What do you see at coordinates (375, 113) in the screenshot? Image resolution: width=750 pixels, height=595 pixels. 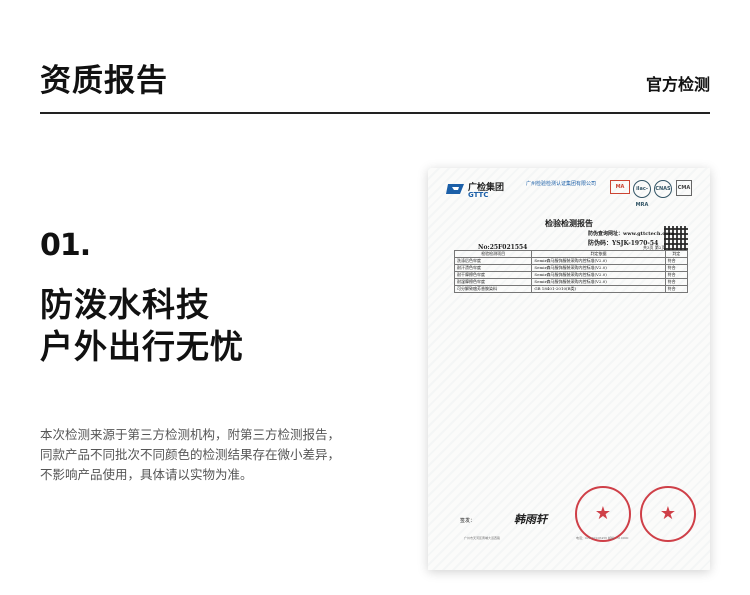 I see `header-divider` at bounding box center [375, 113].